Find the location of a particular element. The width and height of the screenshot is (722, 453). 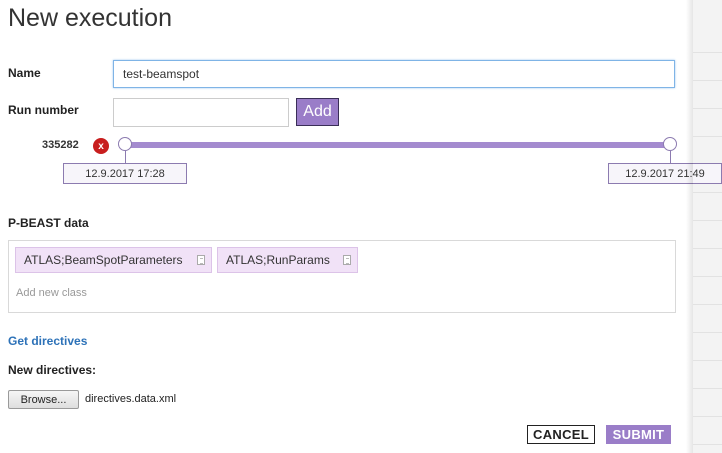

run-number-label: Run number is located at coordinates (43, 110).